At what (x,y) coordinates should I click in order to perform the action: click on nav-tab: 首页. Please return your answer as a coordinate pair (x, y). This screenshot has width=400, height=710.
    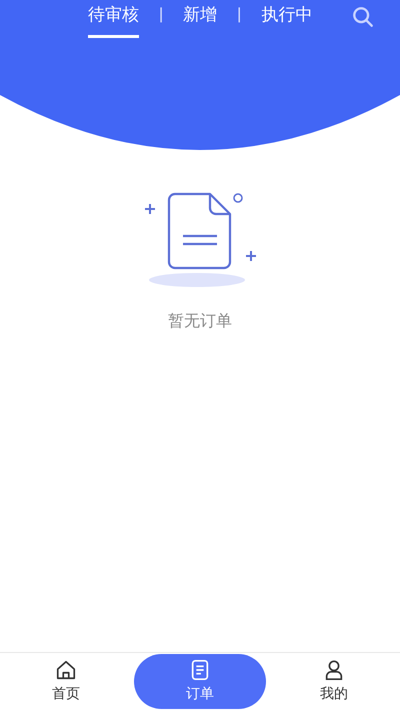
    Looking at the image, I should click on (66, 681).